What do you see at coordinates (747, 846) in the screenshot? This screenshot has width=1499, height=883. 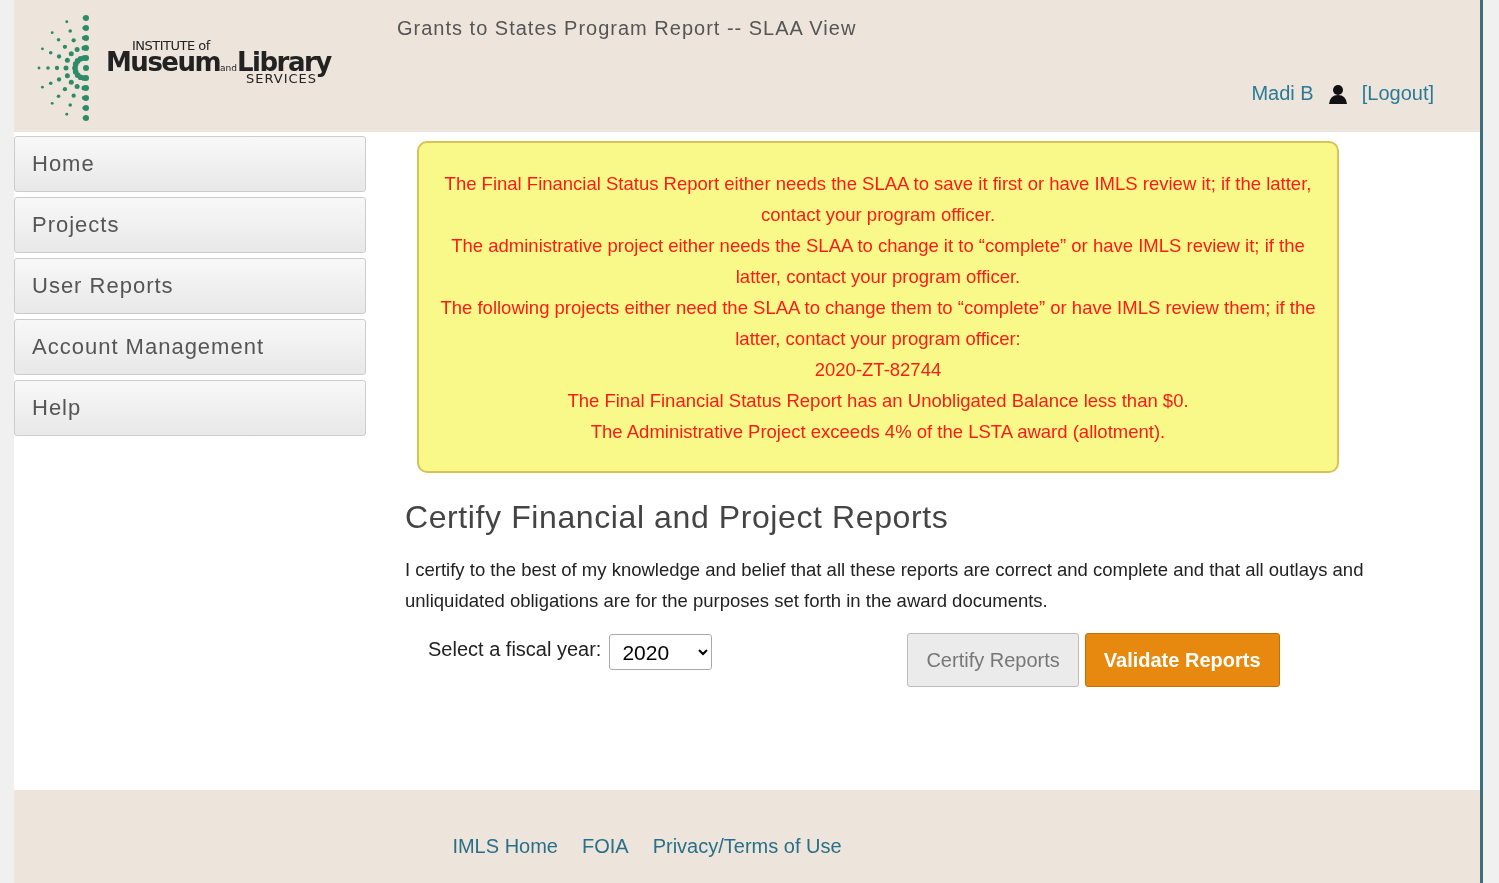 I see `footer-link: Privacy/Terms of Use` at bounding box center [747, 846].